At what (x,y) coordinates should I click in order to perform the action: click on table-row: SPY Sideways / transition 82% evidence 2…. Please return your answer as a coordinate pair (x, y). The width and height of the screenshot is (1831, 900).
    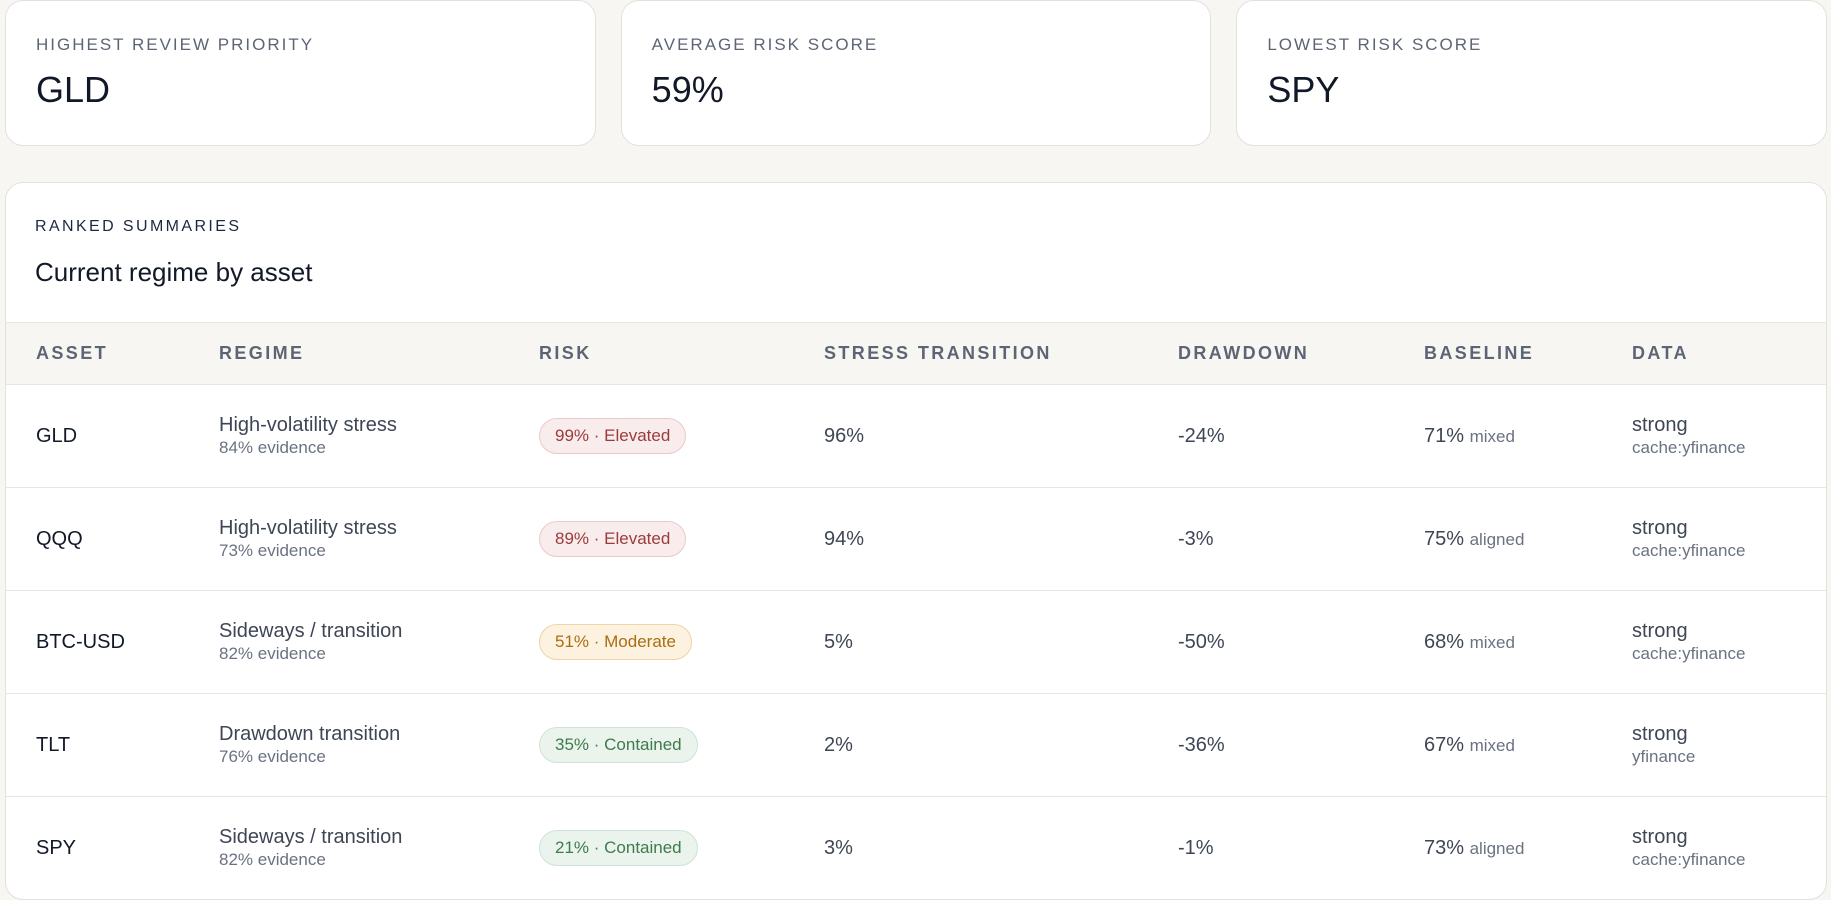
    Looking at the image, I should click on (916, 848).